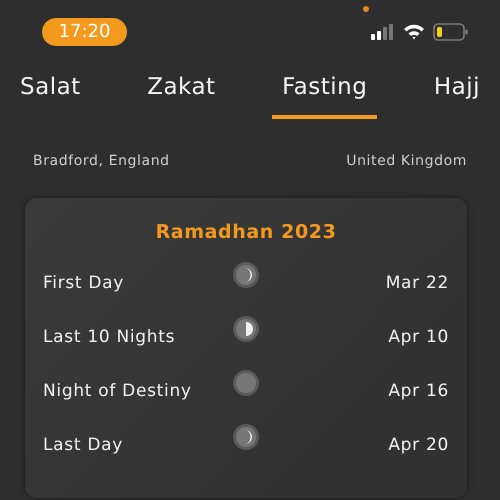  What do you see at coordinates (416, 284) in the screenshot?
I see `event-date: Mar 22` at bounding box center [416, 284].